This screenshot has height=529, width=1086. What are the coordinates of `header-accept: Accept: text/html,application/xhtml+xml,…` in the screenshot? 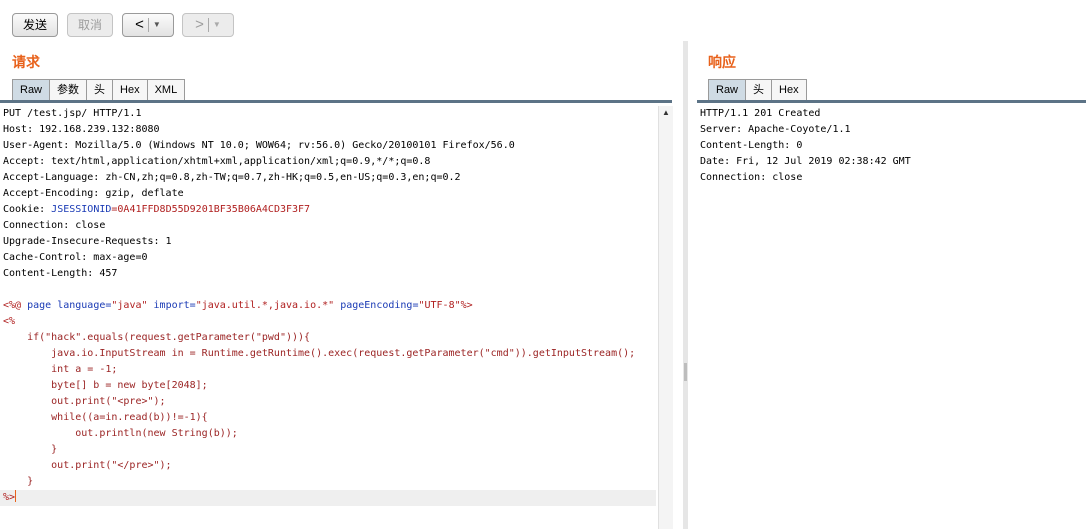 It's located at (217, 161).